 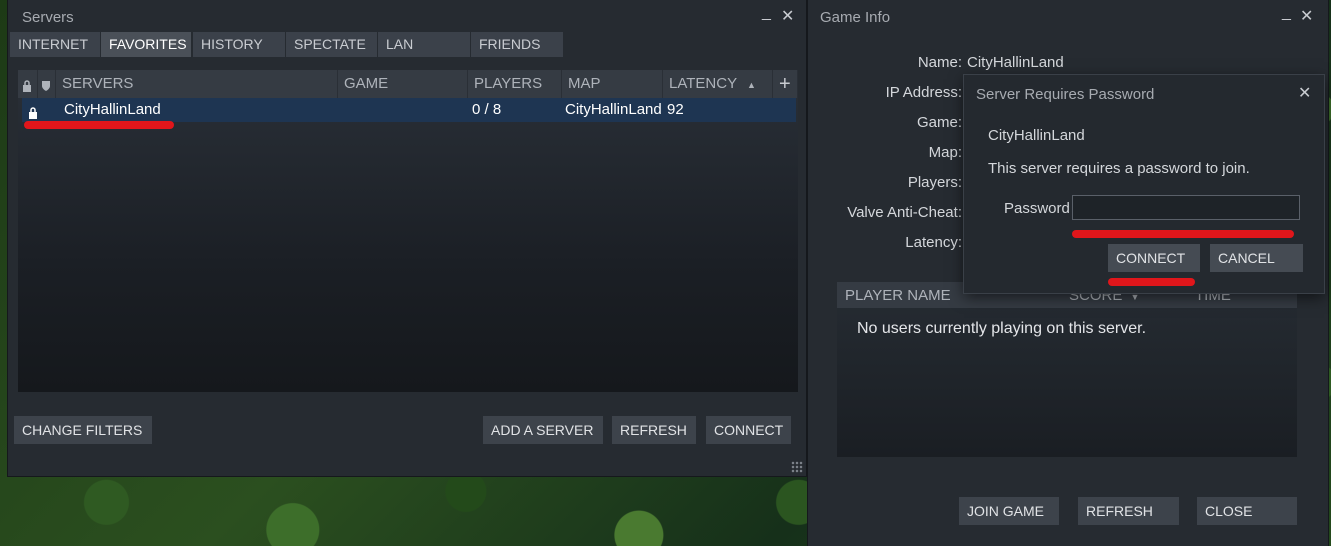 I want to click on column-latency-label: LATENCY, so click(x=703, y=83).